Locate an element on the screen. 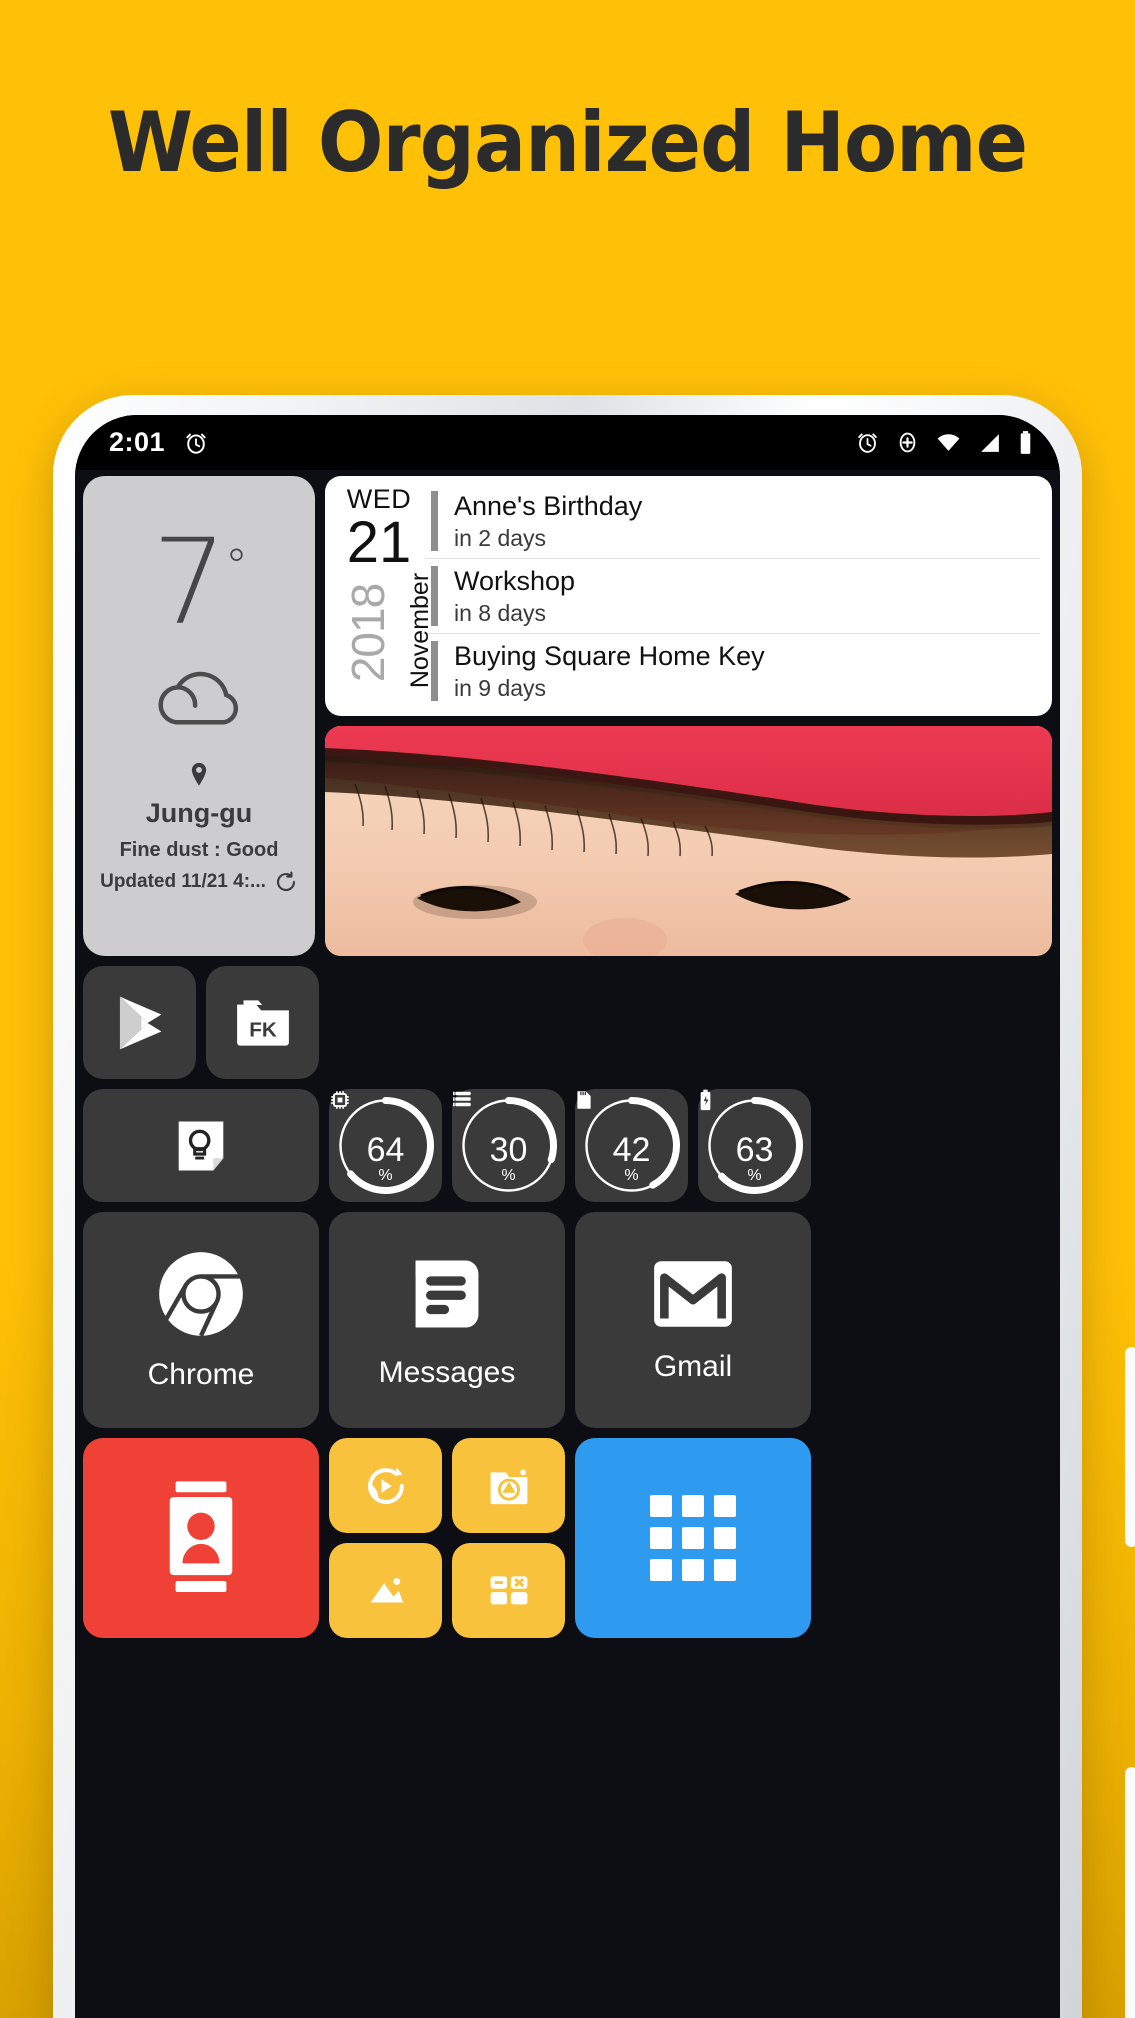 The width and height of the screenshot is (1135, 2018). cloud-icon is located at coordinates (199, 696).